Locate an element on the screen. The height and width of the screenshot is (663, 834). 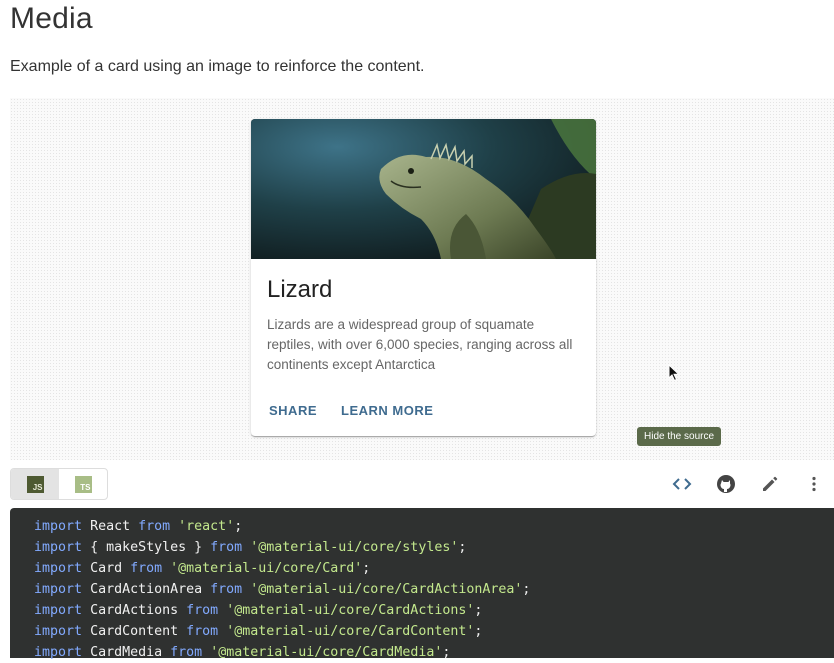
lizard-image is located at coordinates (423, 189).